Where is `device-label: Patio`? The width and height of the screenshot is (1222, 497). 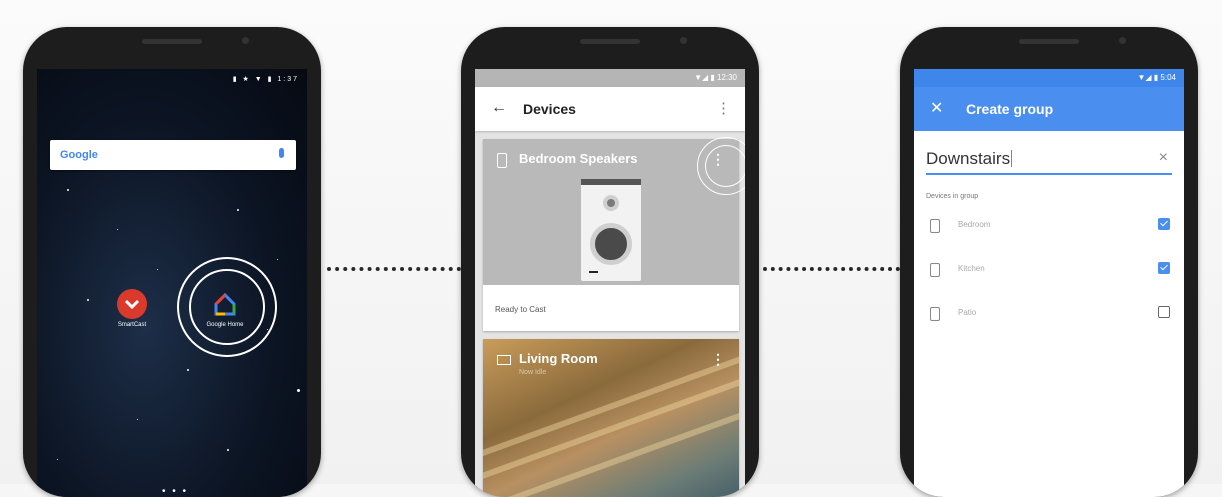
device-label: Patio is located at coordinates (967, 312).